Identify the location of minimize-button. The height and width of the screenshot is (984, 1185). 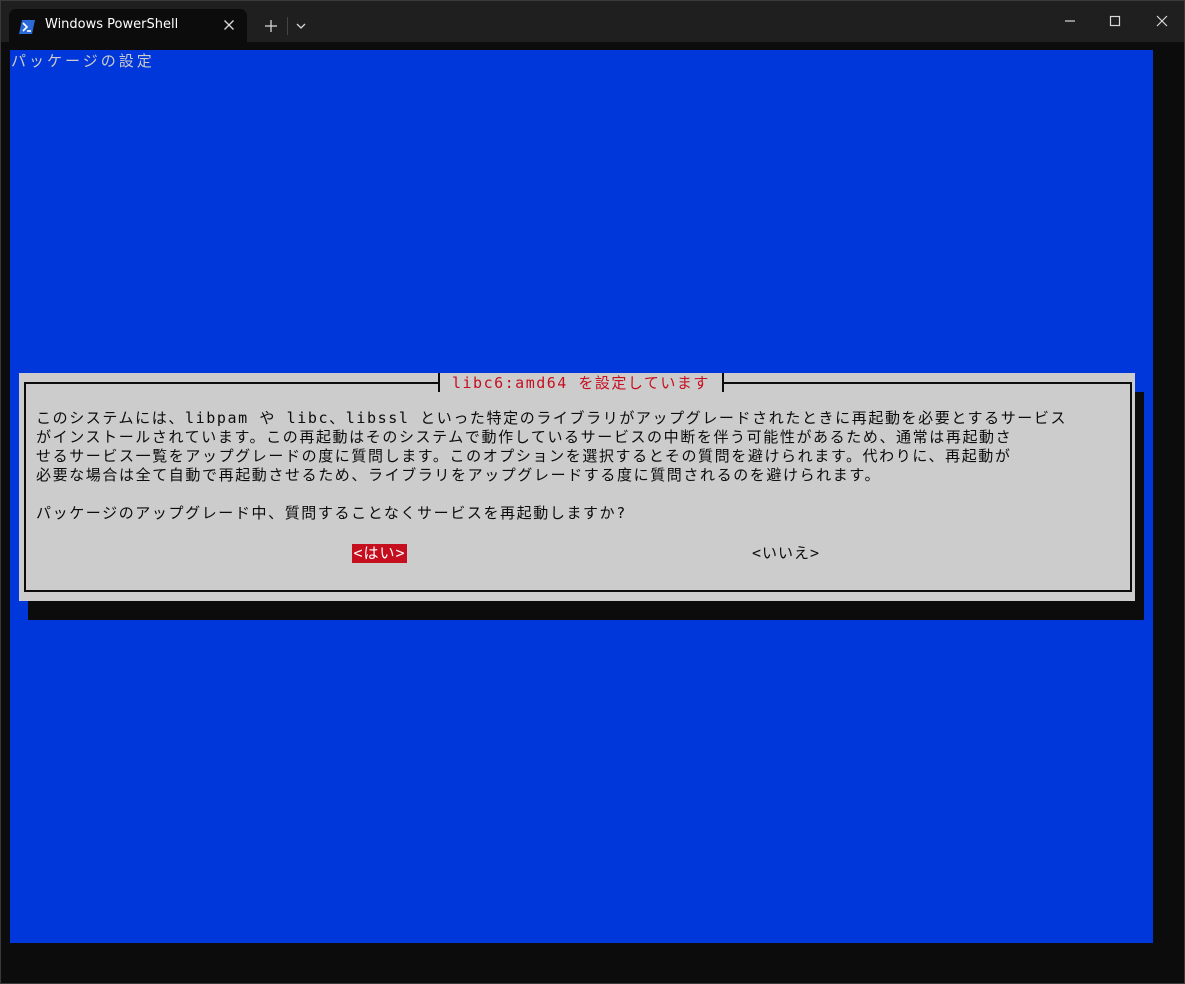
(1070, 21).